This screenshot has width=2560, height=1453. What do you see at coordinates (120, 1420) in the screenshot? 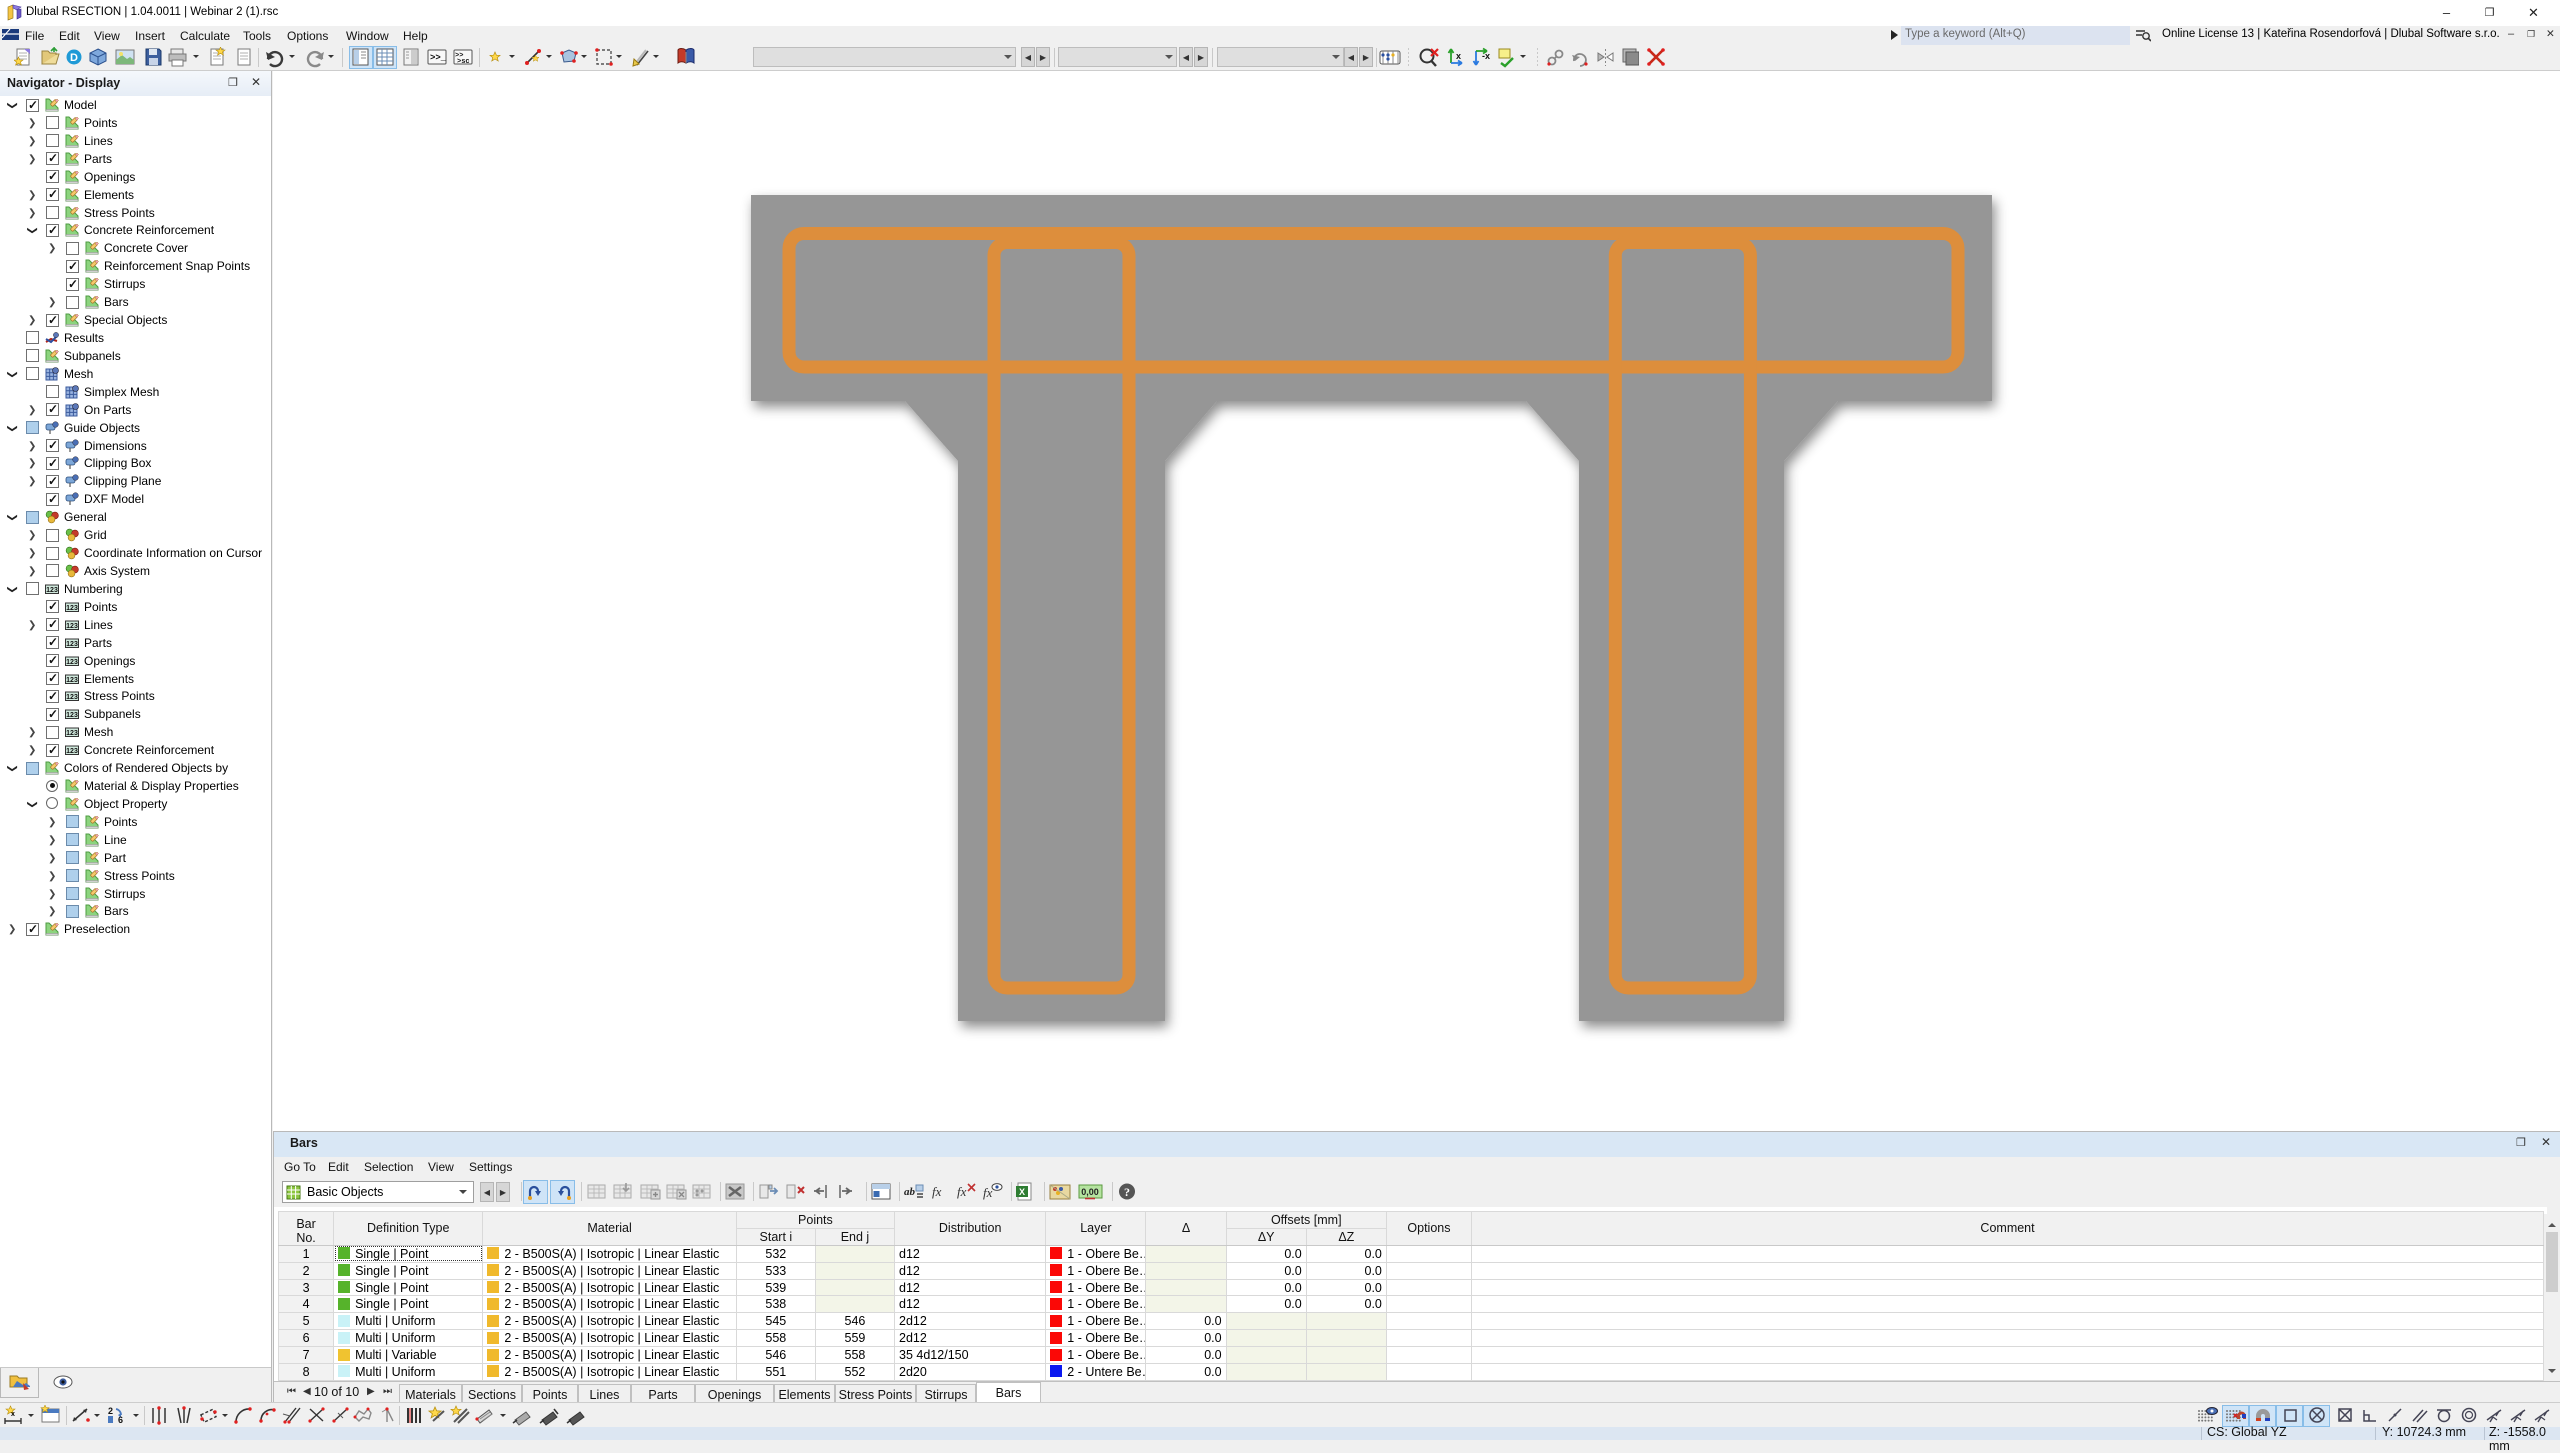
I see `svg-text: 6` at bounding box center [120, 1420].